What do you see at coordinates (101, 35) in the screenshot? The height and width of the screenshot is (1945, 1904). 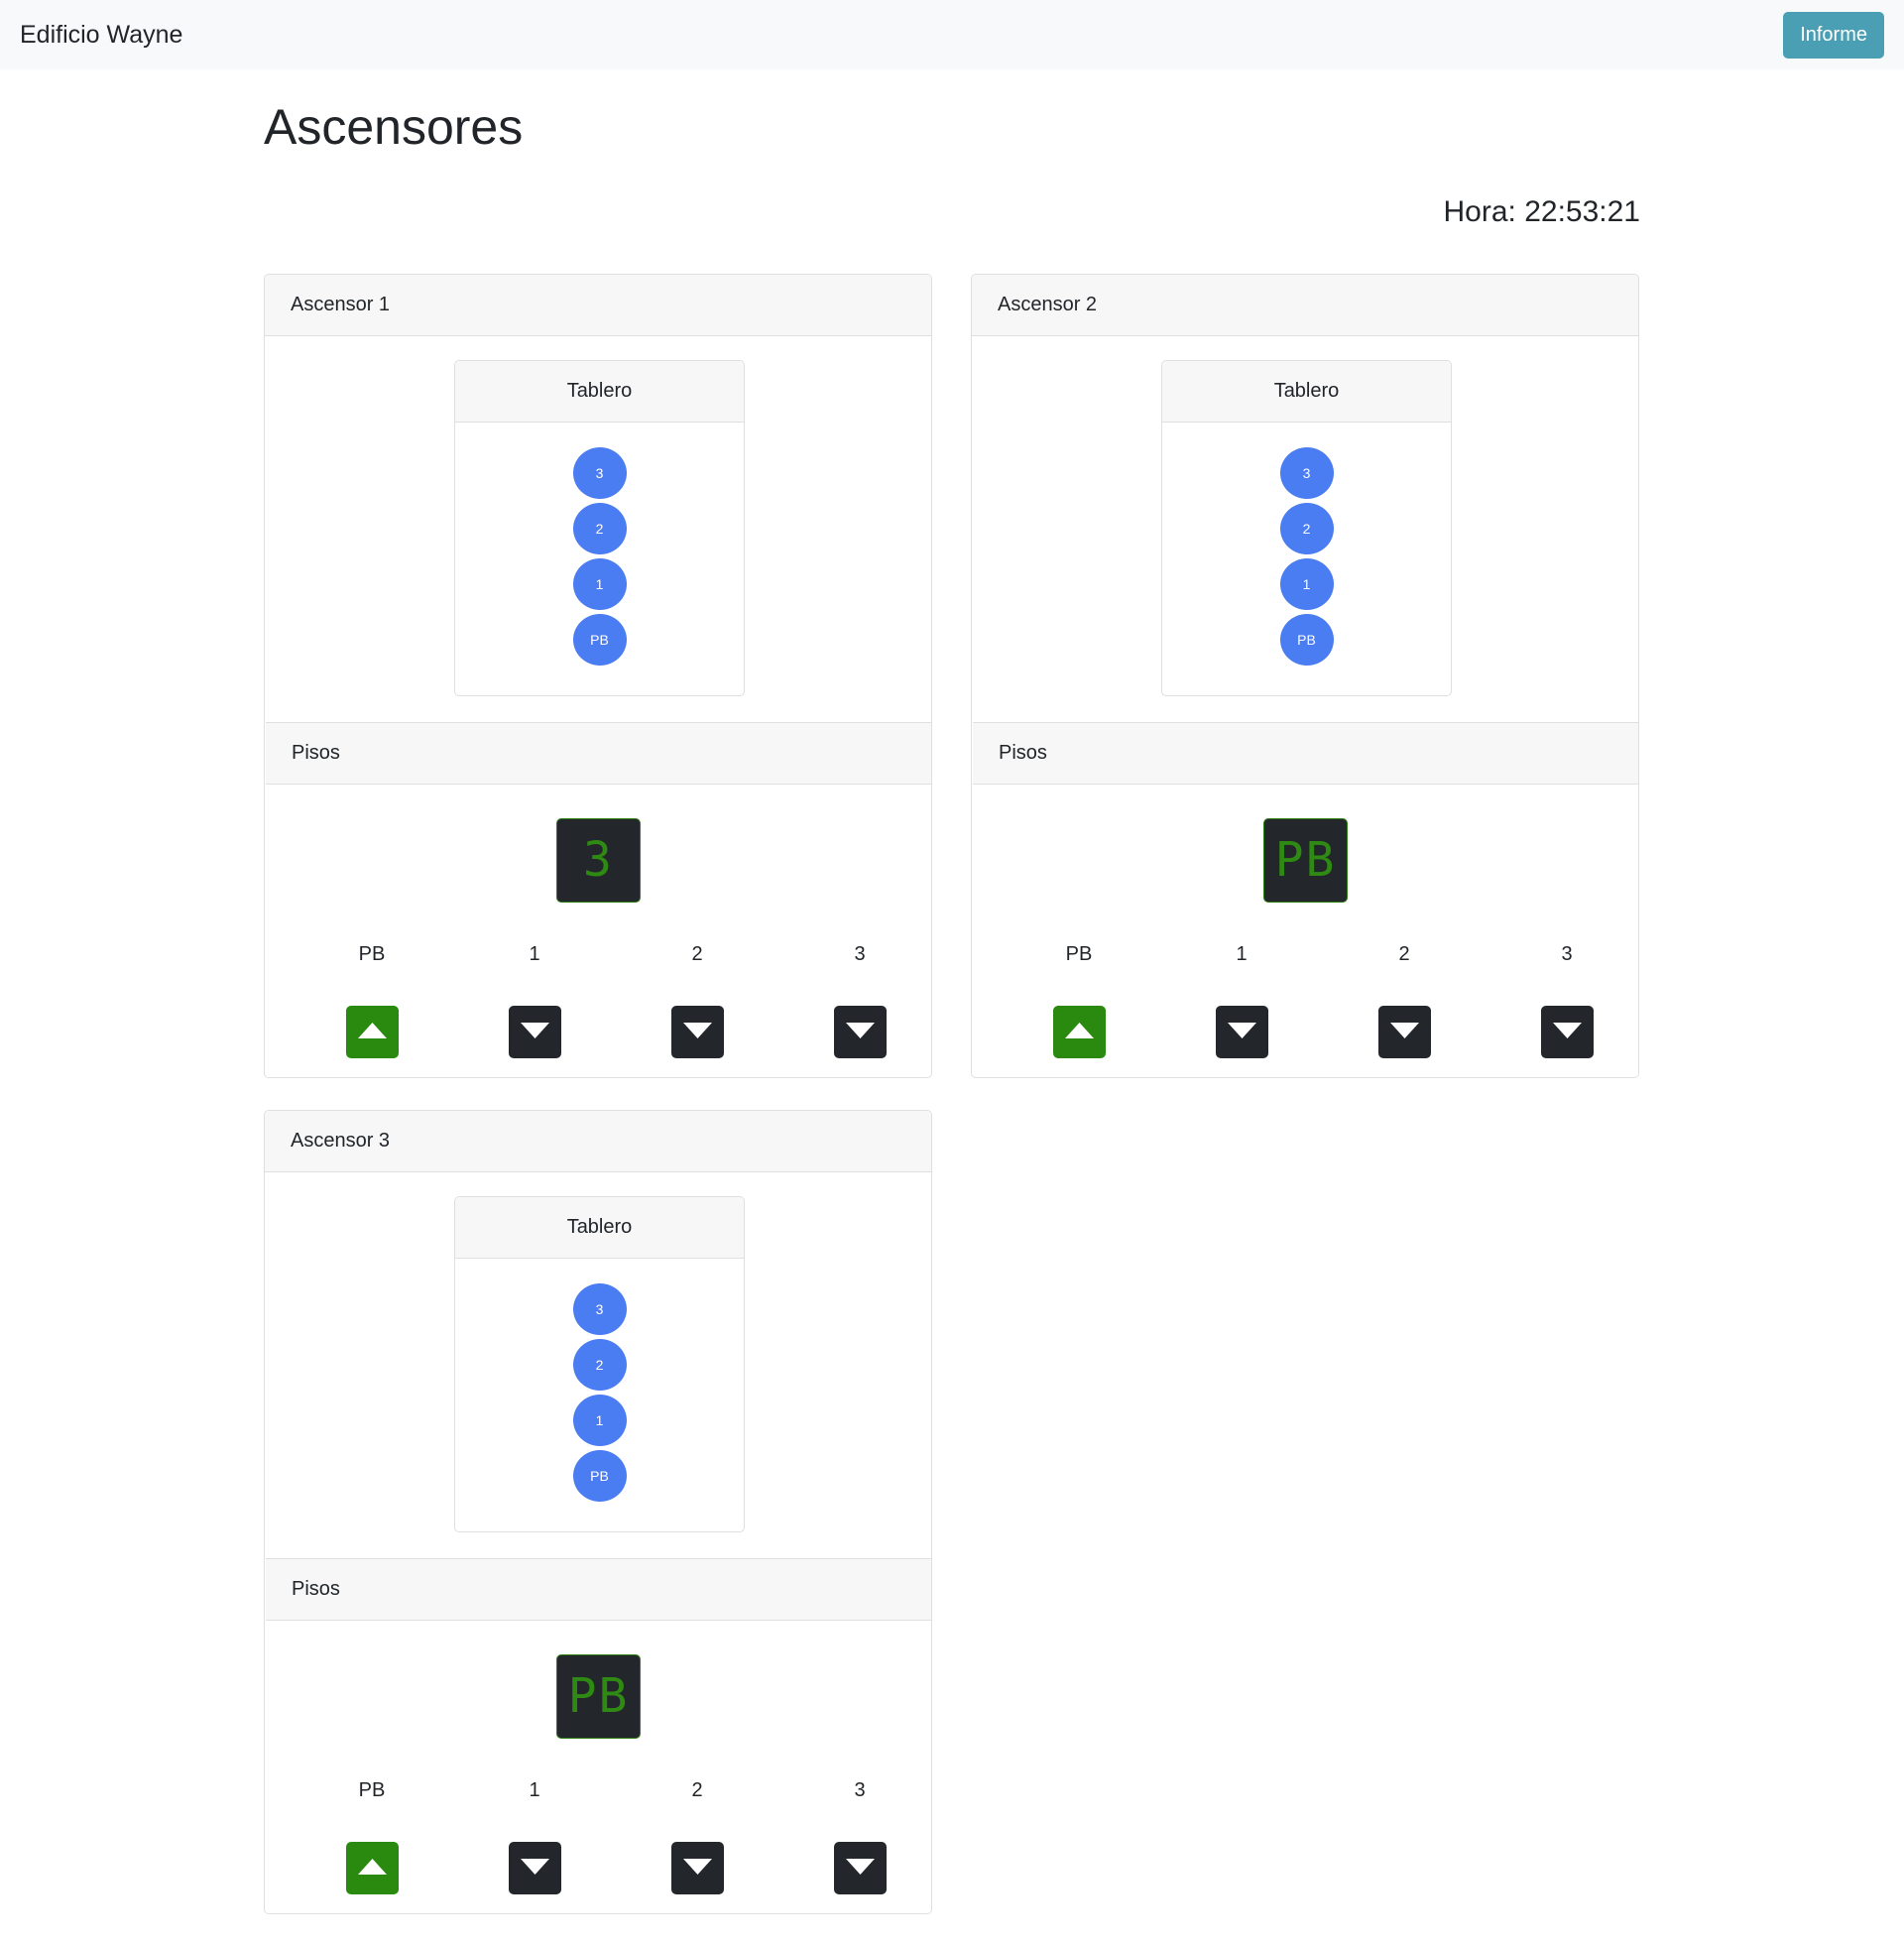 I see `brand-title: Edificio Wayne` at bounding box center [101, 35].